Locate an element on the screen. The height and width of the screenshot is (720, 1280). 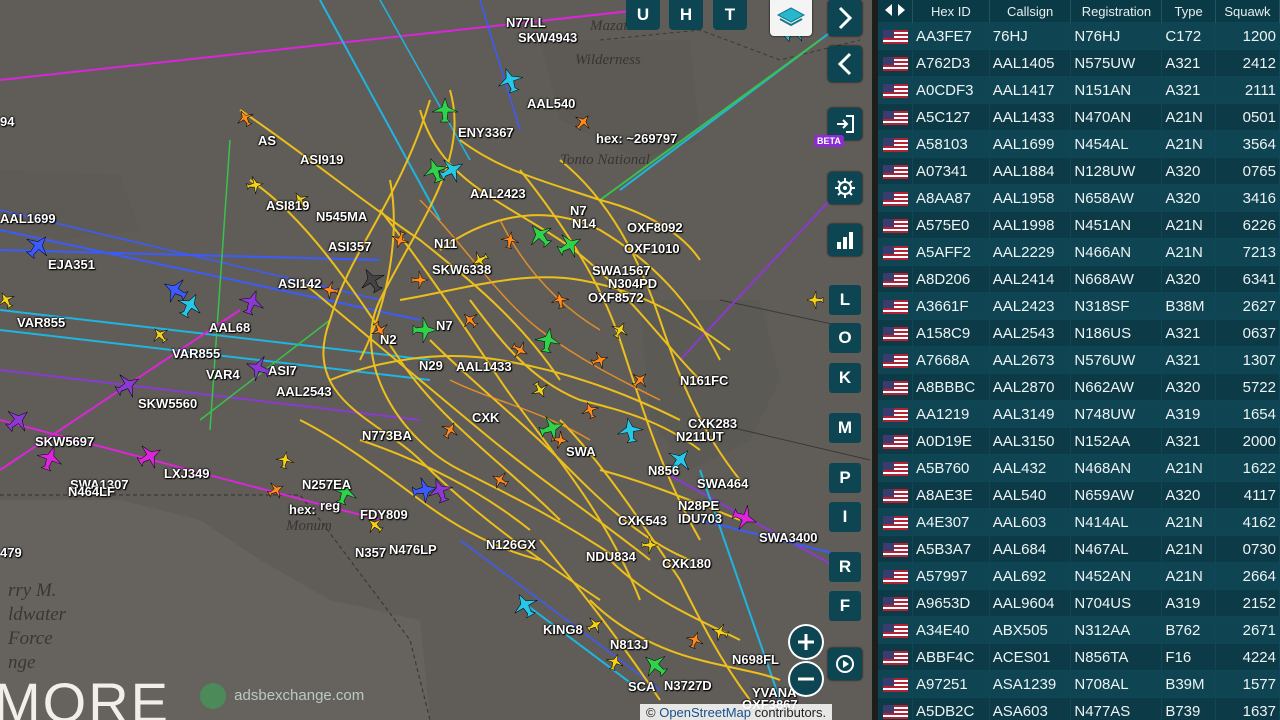
column-header-hex-id: Hex ID is located at coordinates (951, 11).